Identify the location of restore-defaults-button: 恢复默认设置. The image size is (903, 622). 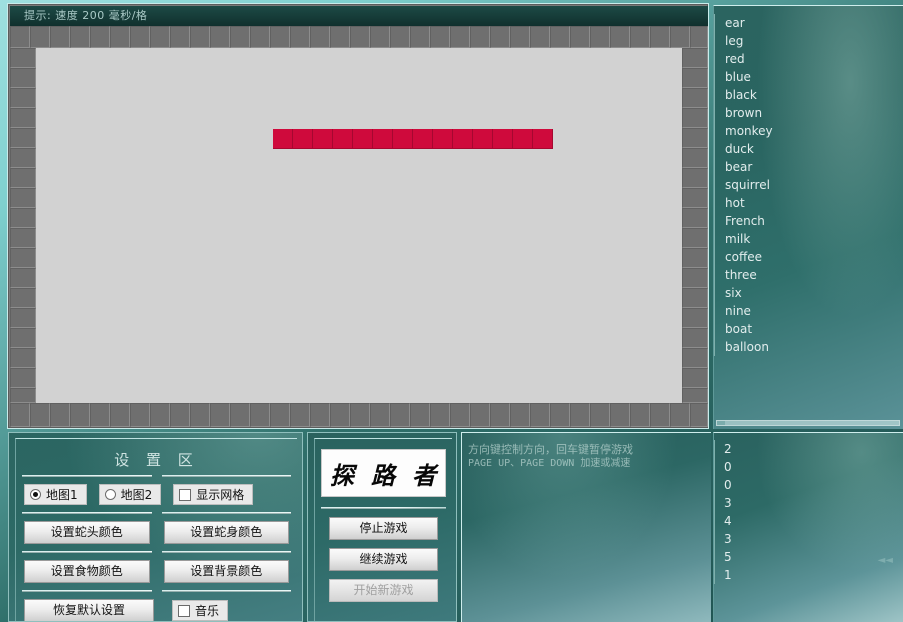
(89, 610).